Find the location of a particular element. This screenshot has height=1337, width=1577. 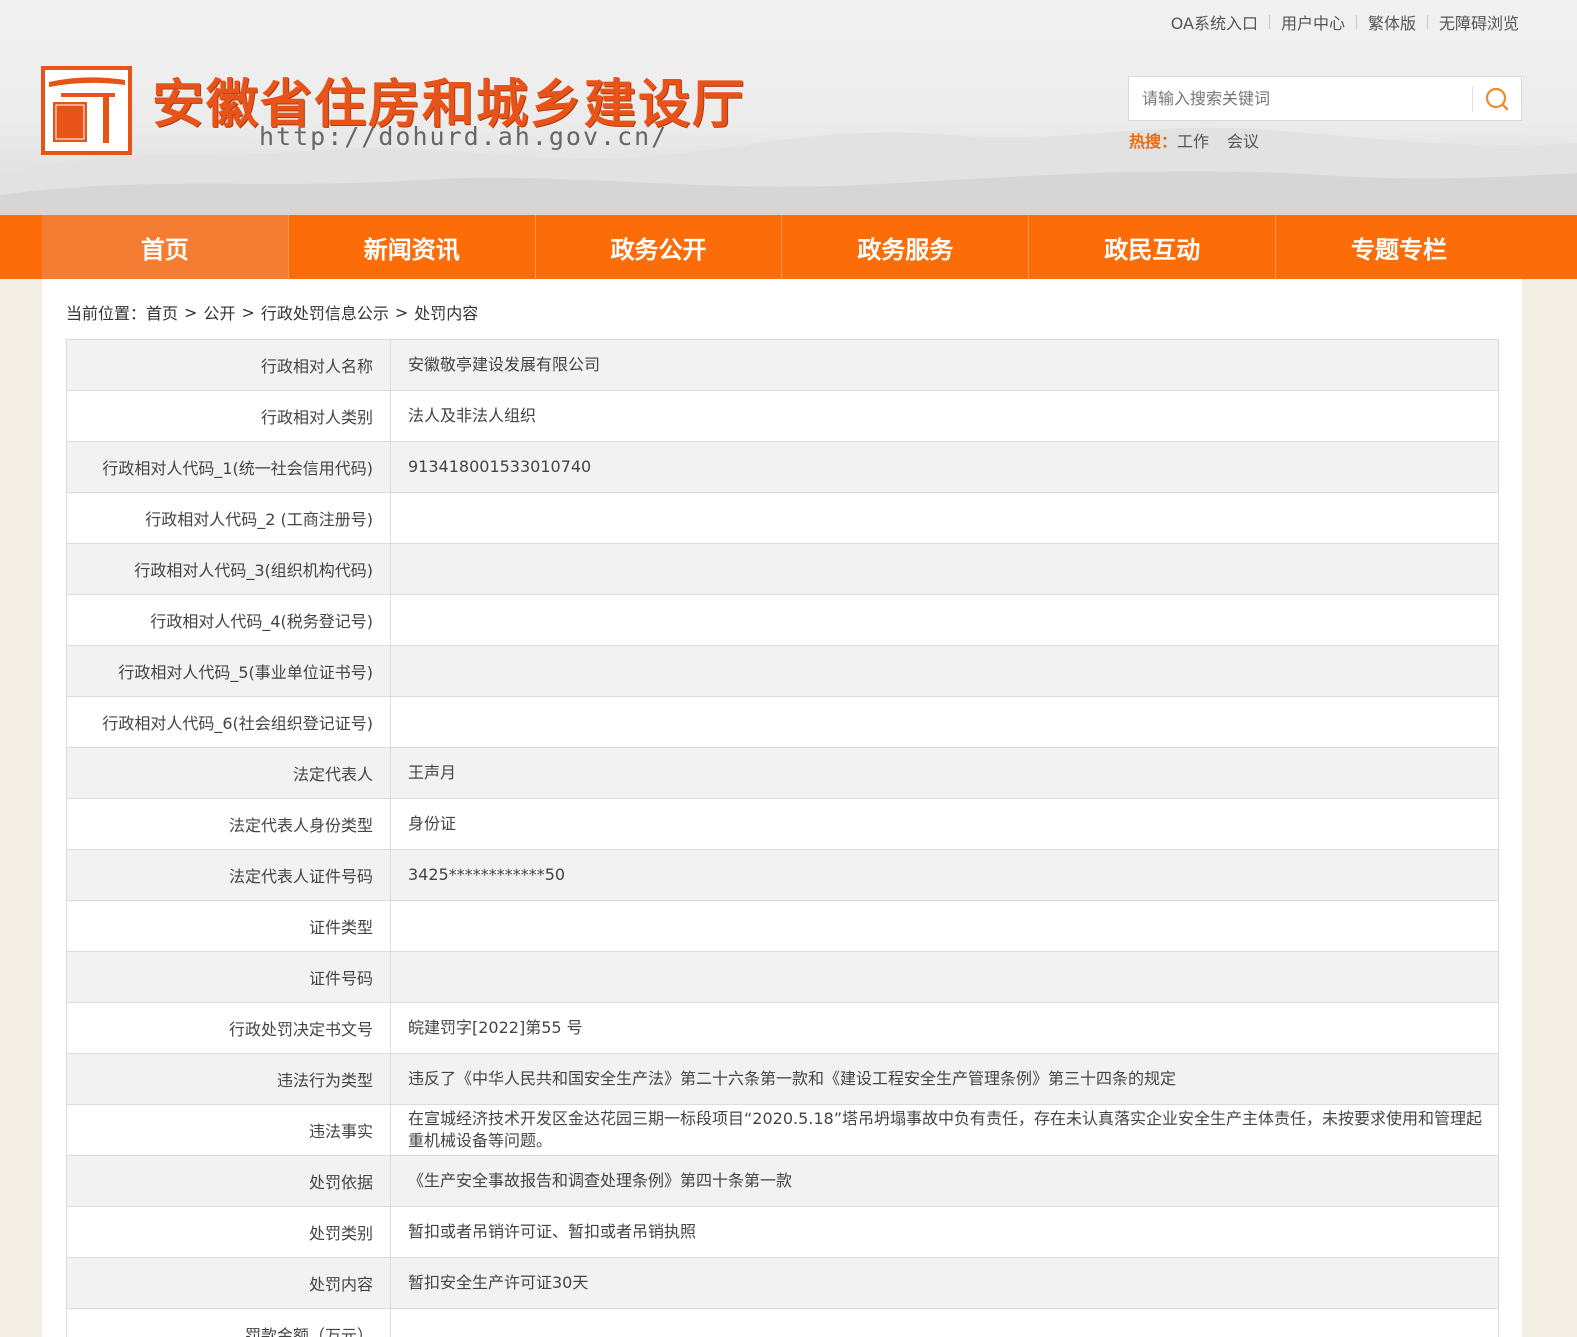

row-label: 行政相对人代码_5(事业单位证书号) is located at coordinates (228, 671).